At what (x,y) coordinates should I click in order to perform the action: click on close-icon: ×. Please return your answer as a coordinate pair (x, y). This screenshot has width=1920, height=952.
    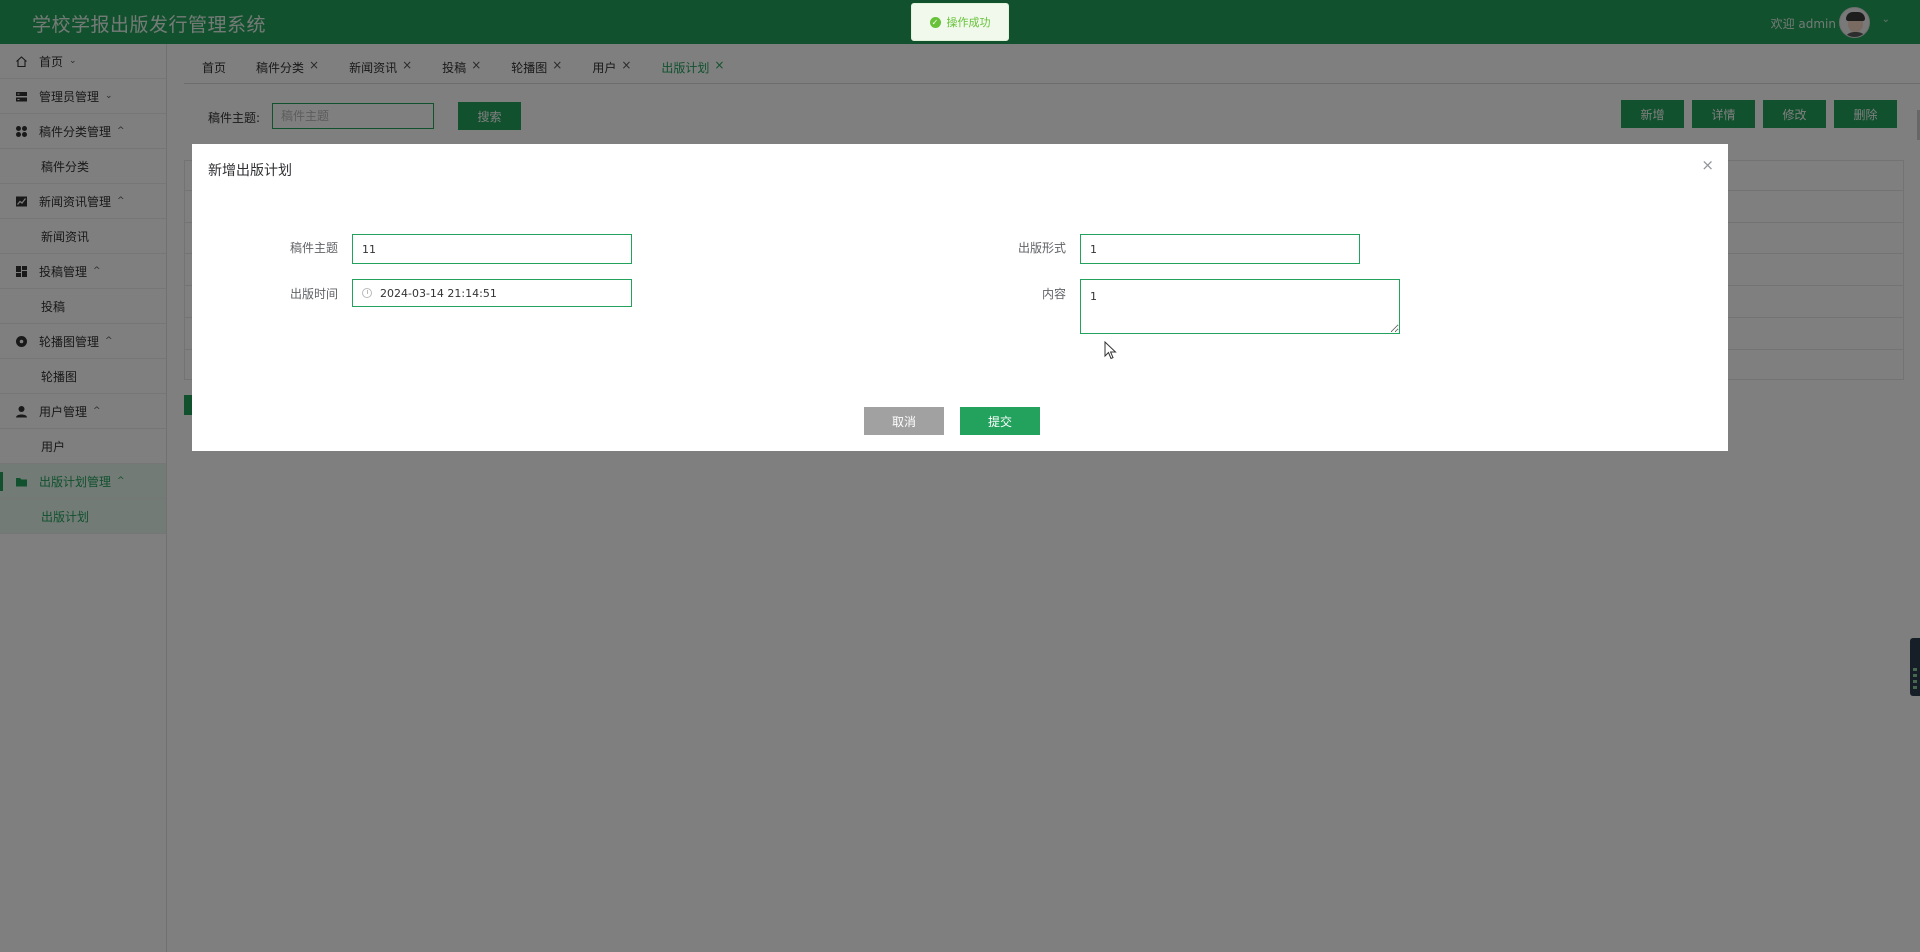
    Looking at the image, I should click on (1707, 165).